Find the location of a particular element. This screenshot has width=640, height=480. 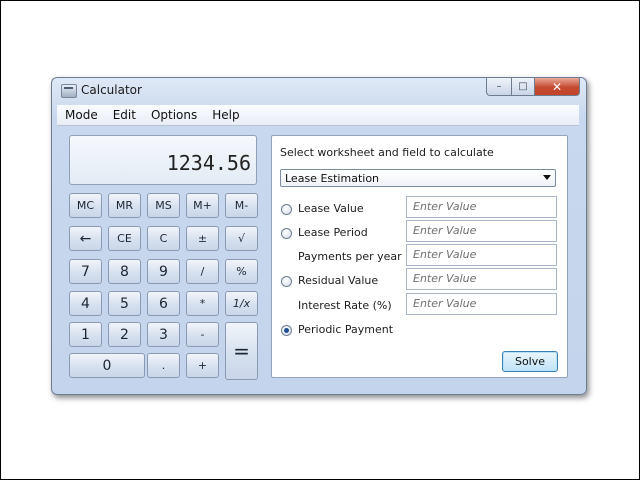

lease-value-label: Lease Value is located at coordinates (331, 208).